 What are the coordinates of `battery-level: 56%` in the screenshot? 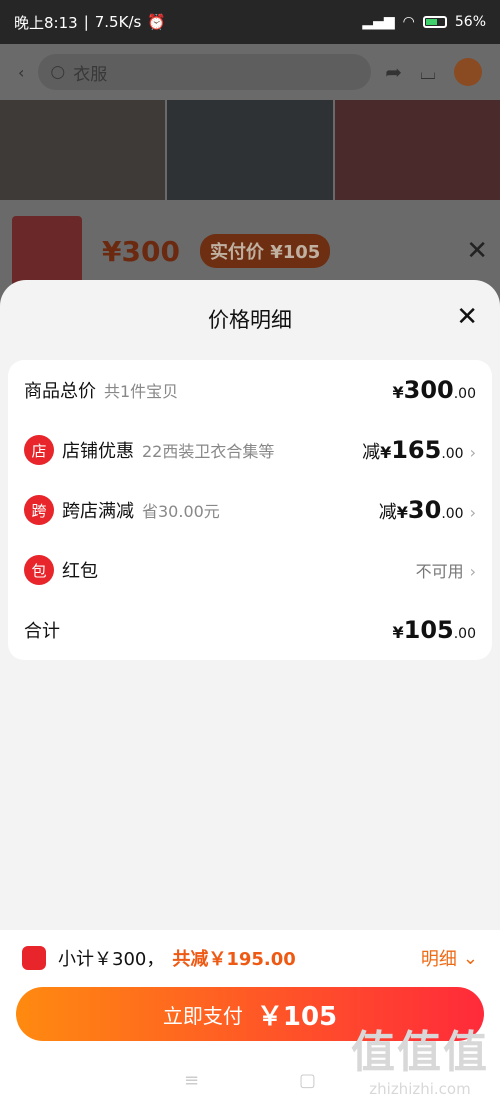 It's located at (470, 22).